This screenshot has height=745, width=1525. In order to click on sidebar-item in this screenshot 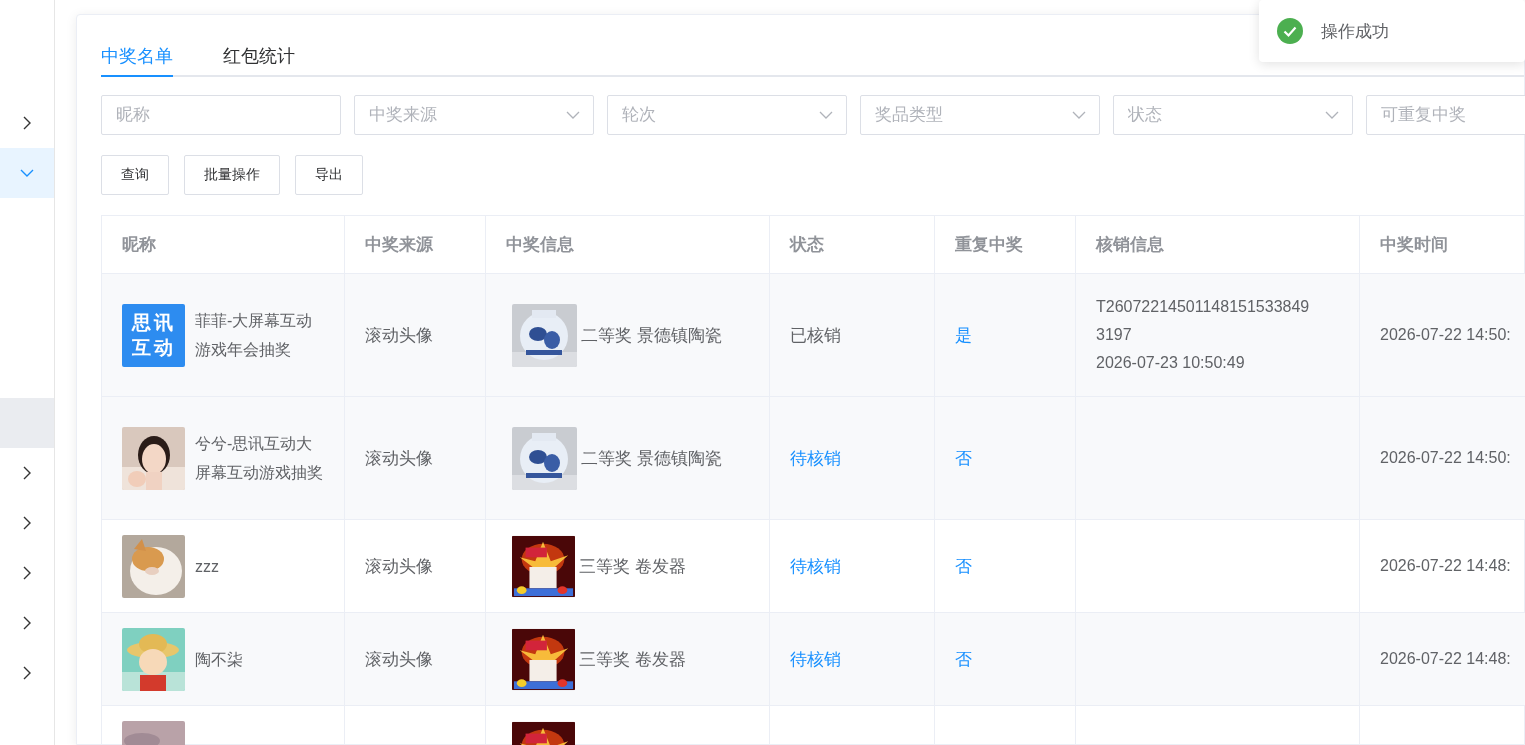, I will do `click(27, 173)`.